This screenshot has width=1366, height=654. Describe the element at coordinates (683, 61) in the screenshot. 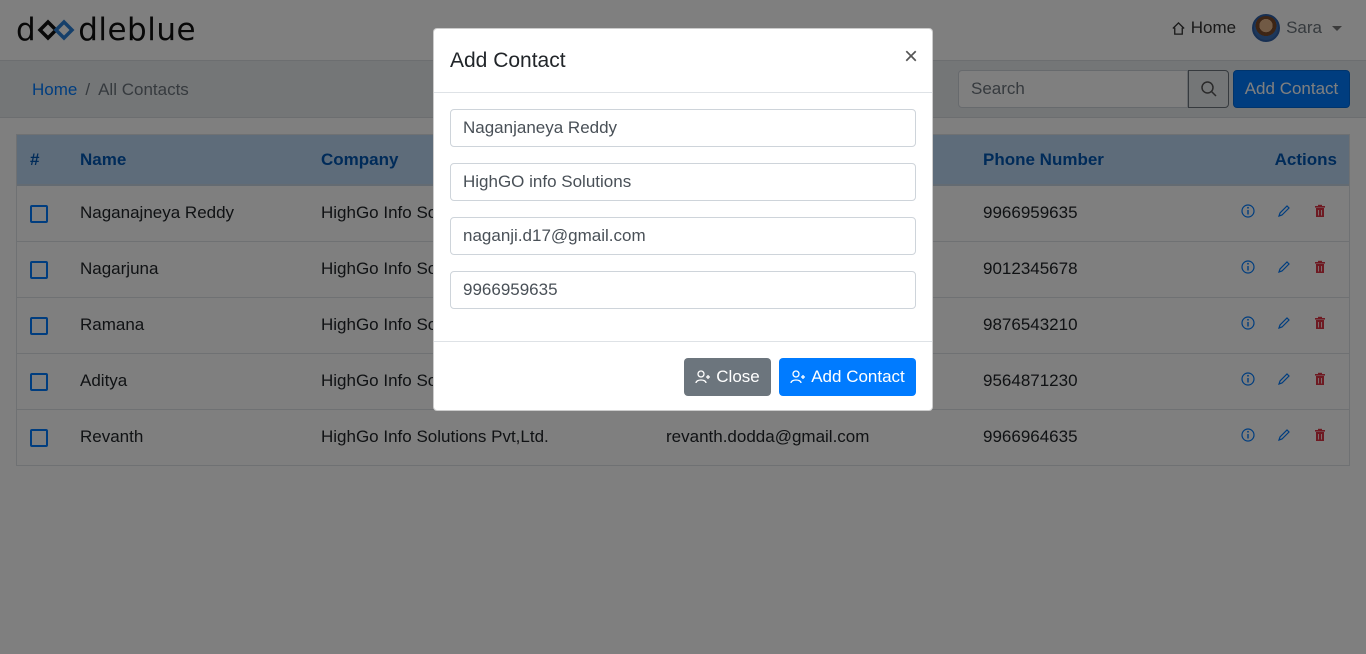

I see `modal-header: Add Contact ×` at that location.